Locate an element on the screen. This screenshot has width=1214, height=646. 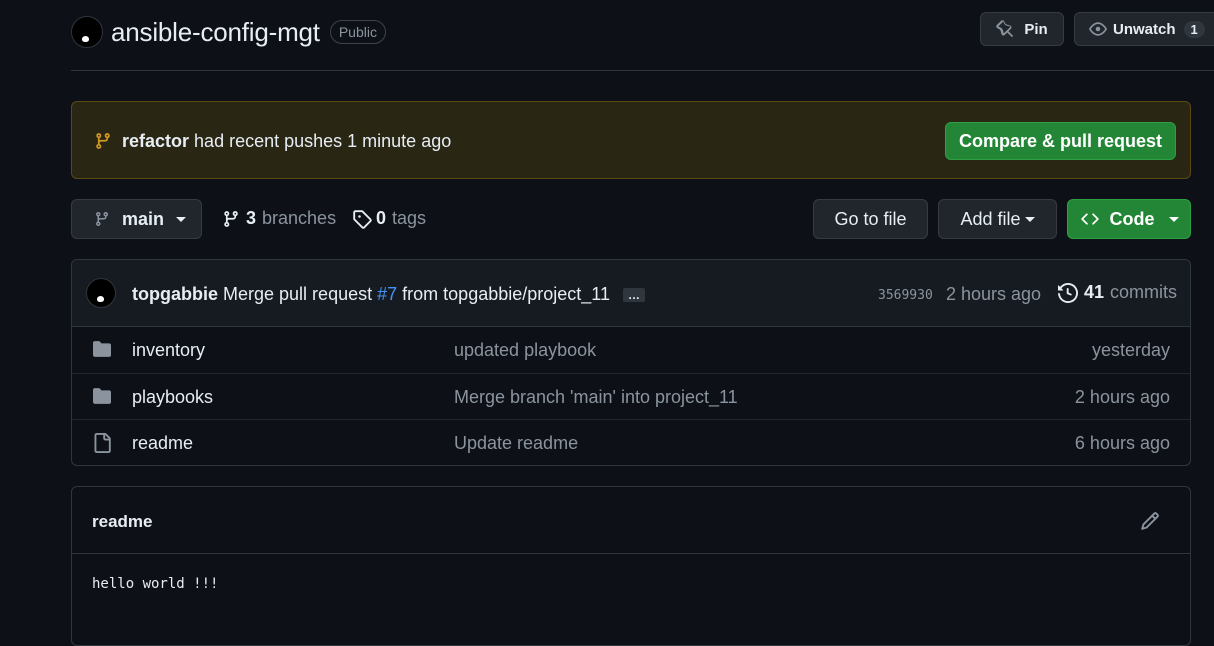
file-commit-time: 2 hours ago is located at coordinates (1122, 397).